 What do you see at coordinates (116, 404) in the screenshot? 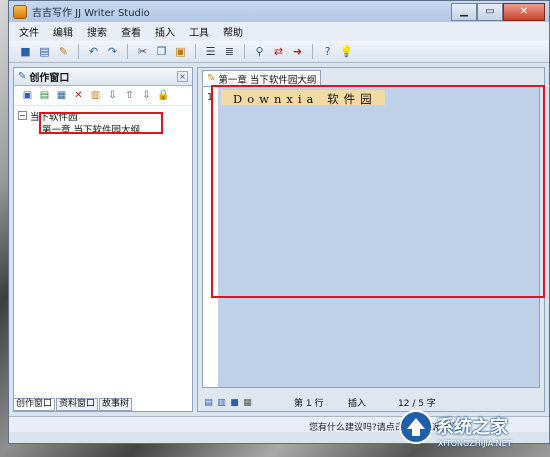
I see `tab-story-tree: 故事树` at bounding box center [116, 404].